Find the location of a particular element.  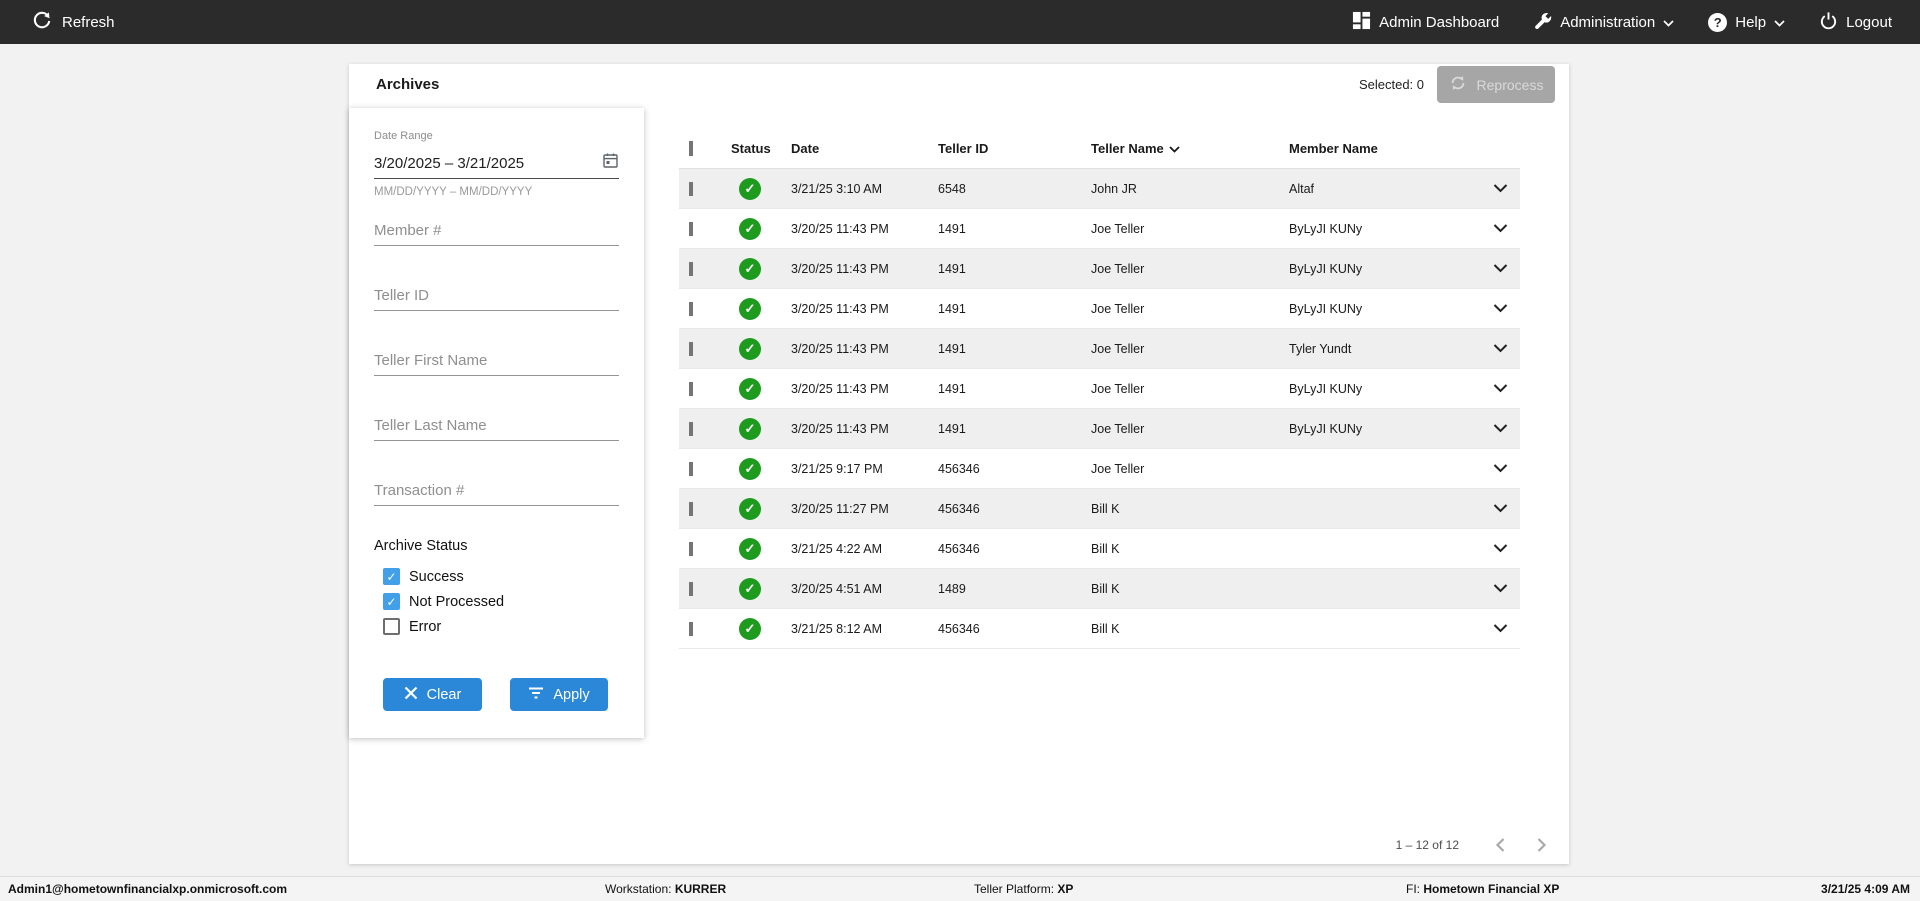

date-range-input is located at coordinates (488, 163).